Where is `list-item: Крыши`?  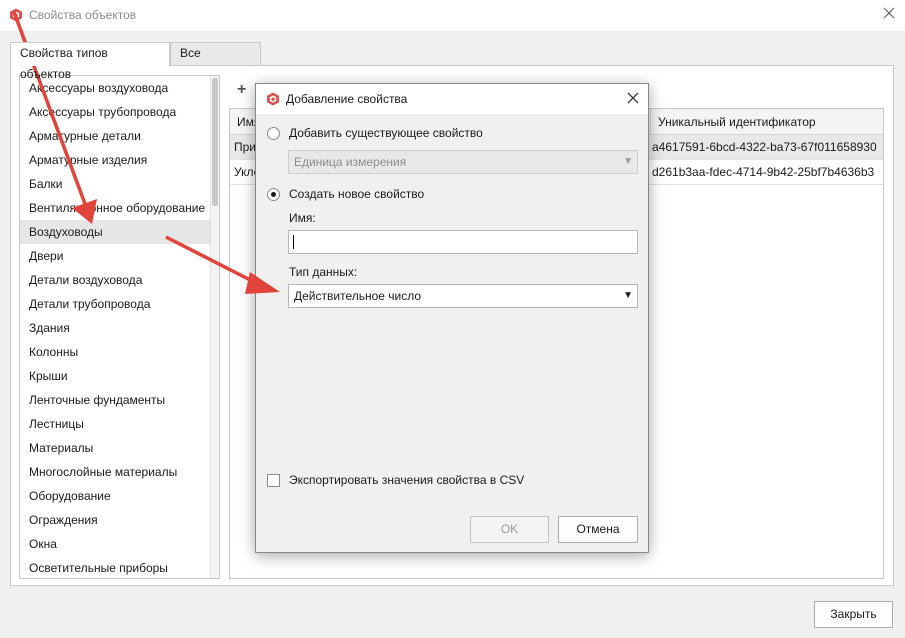 list-item: Крыши is located at coordinates (115, 376).